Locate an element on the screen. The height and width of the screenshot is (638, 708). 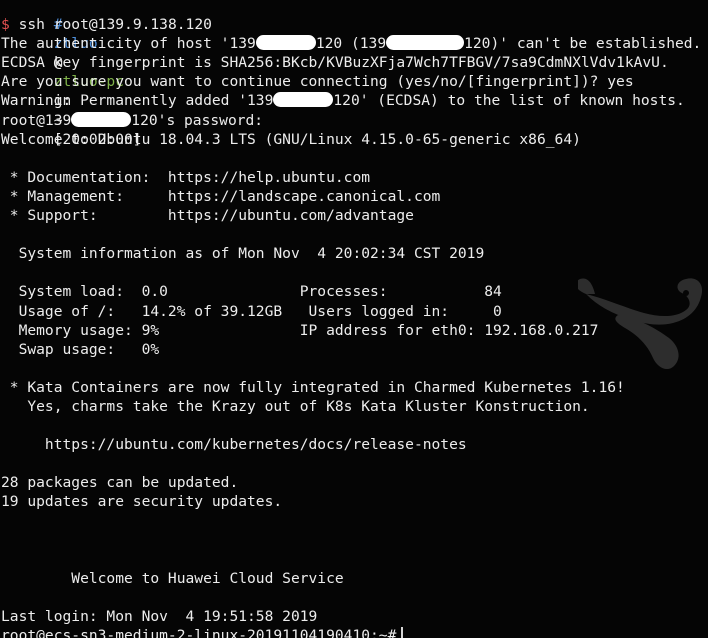
system-stats-line: Swap usage: 0% is located at coordinates (80, 349).